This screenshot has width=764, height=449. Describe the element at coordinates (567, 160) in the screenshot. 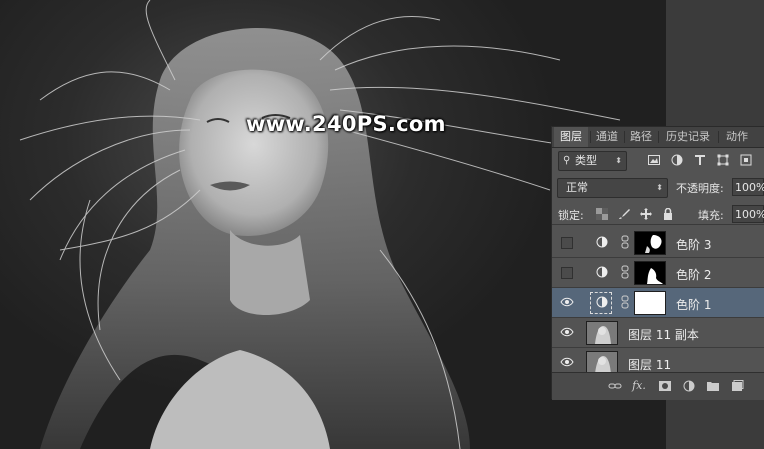

I see `search-icon: ⚲` at that location.